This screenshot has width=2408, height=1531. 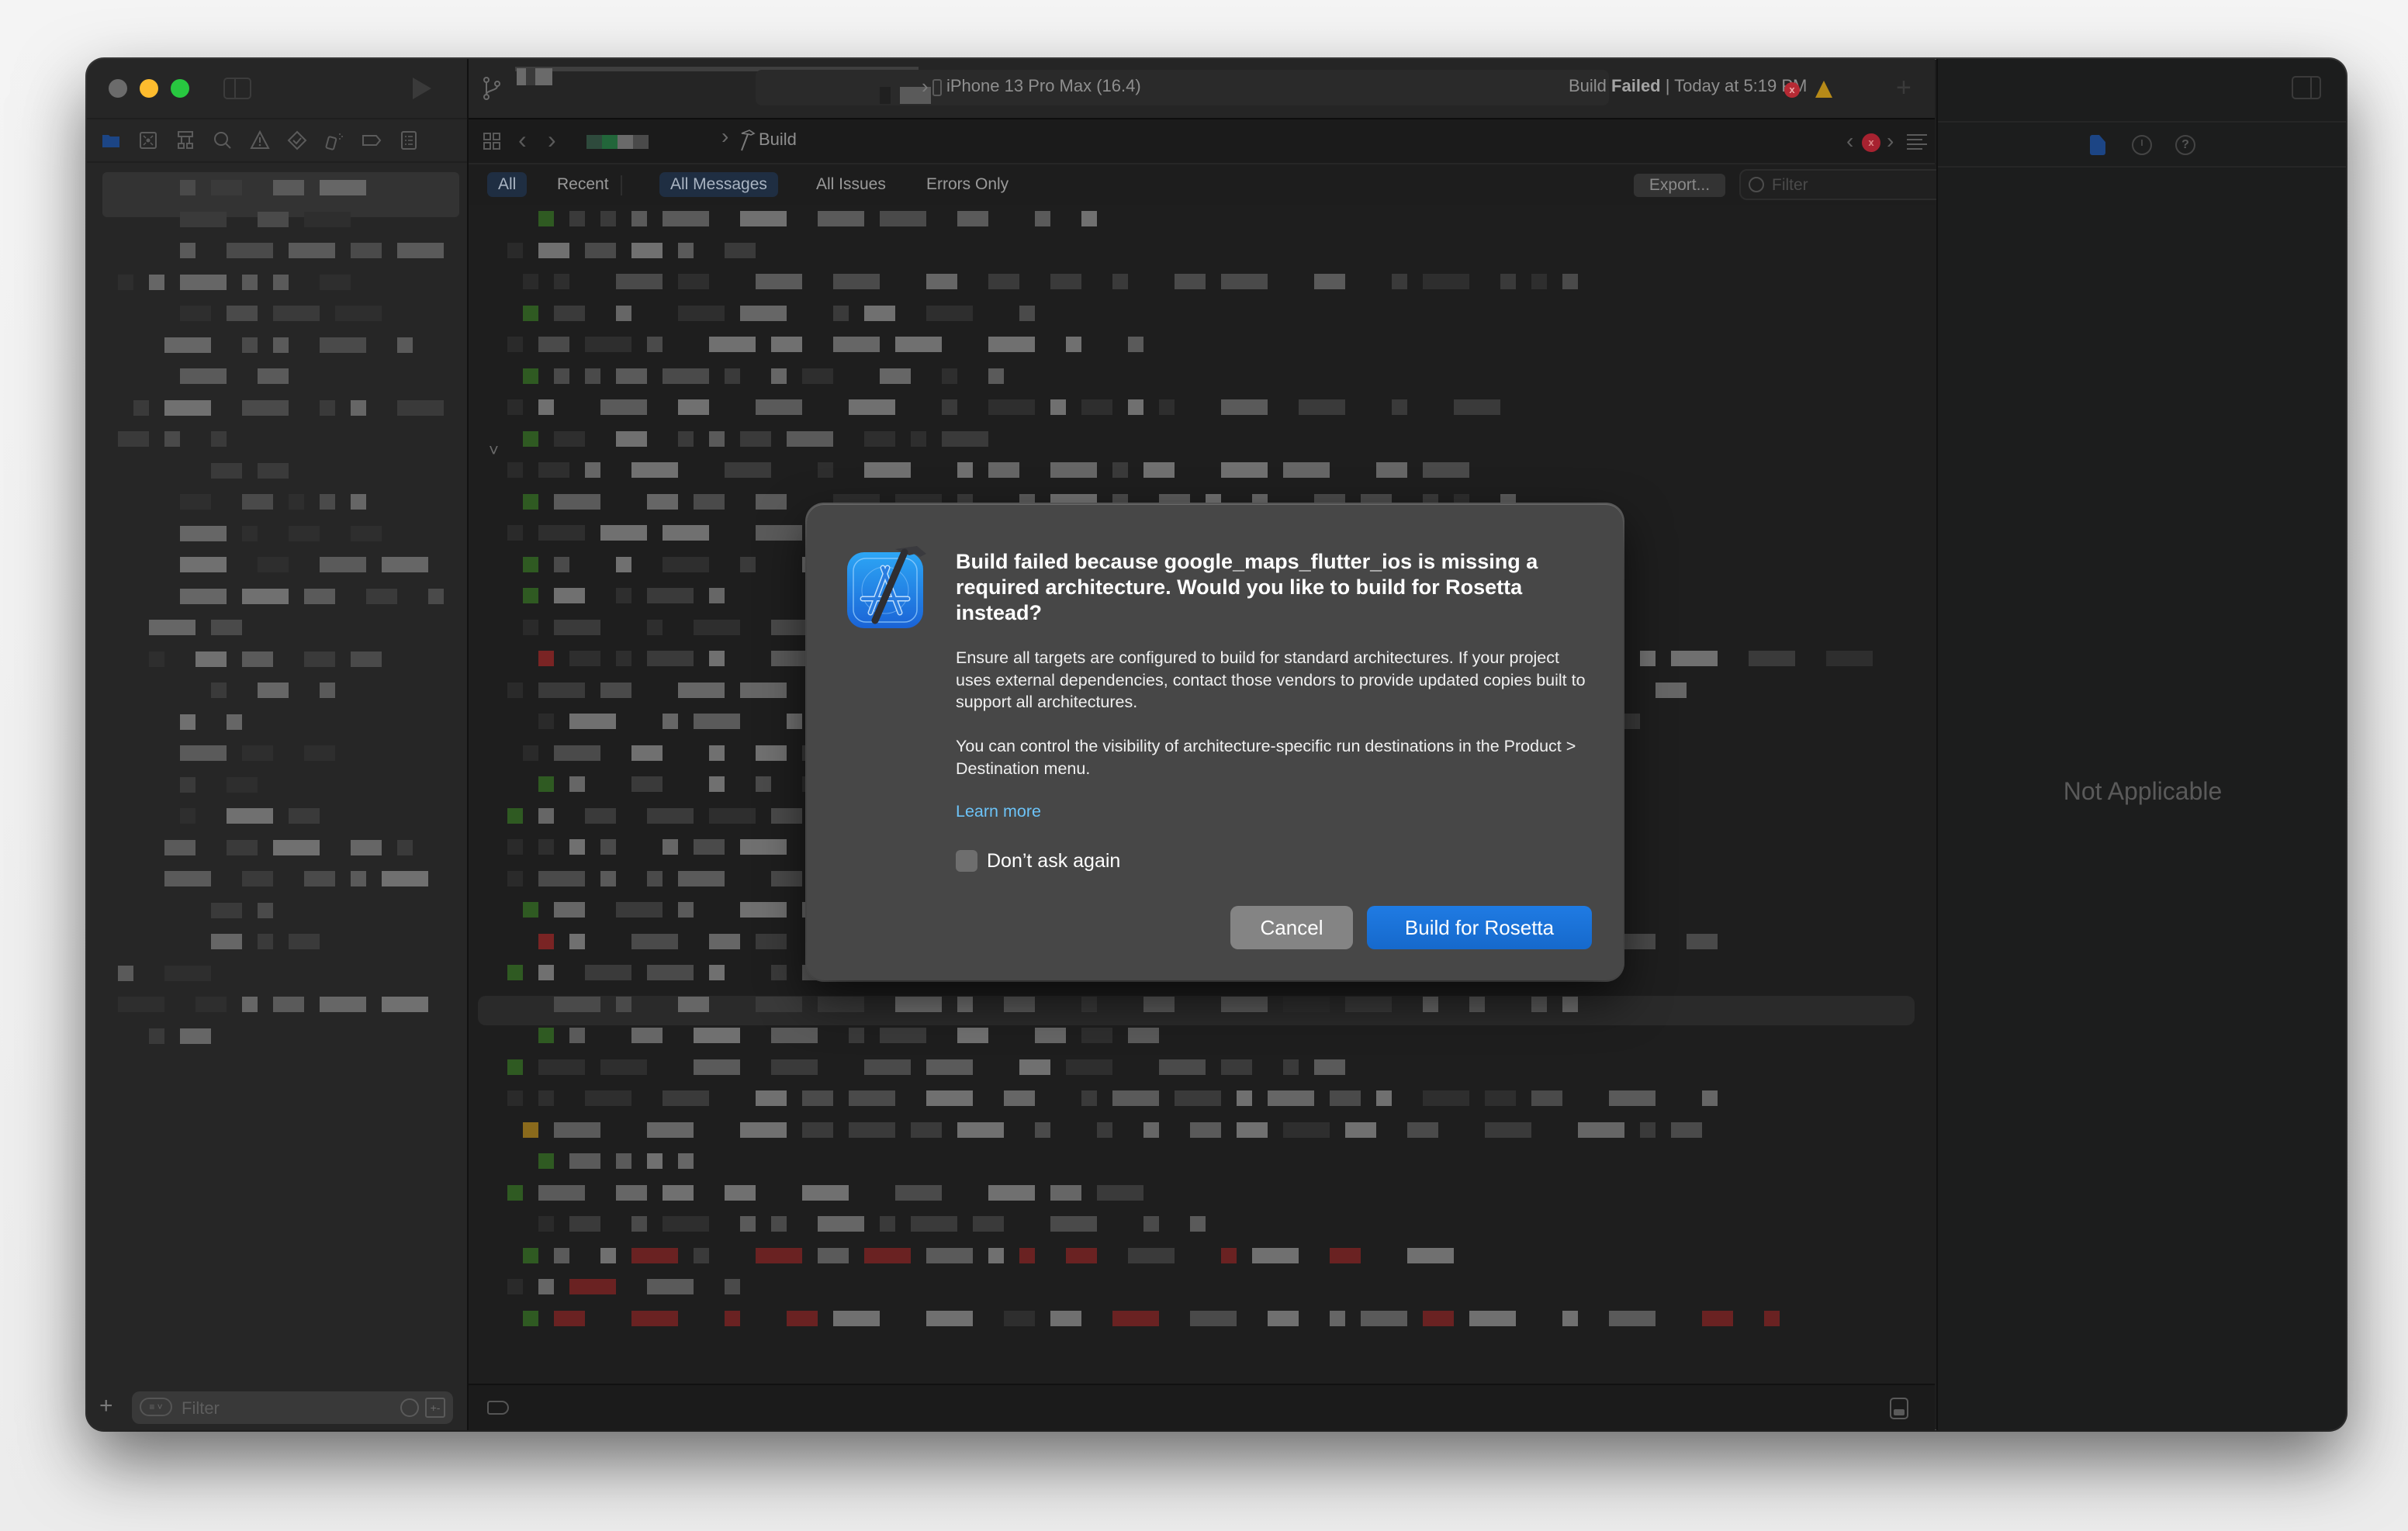 I want to click on build-for-rosetta-button: Build for Rosetta, so click(x=1479, y=927).